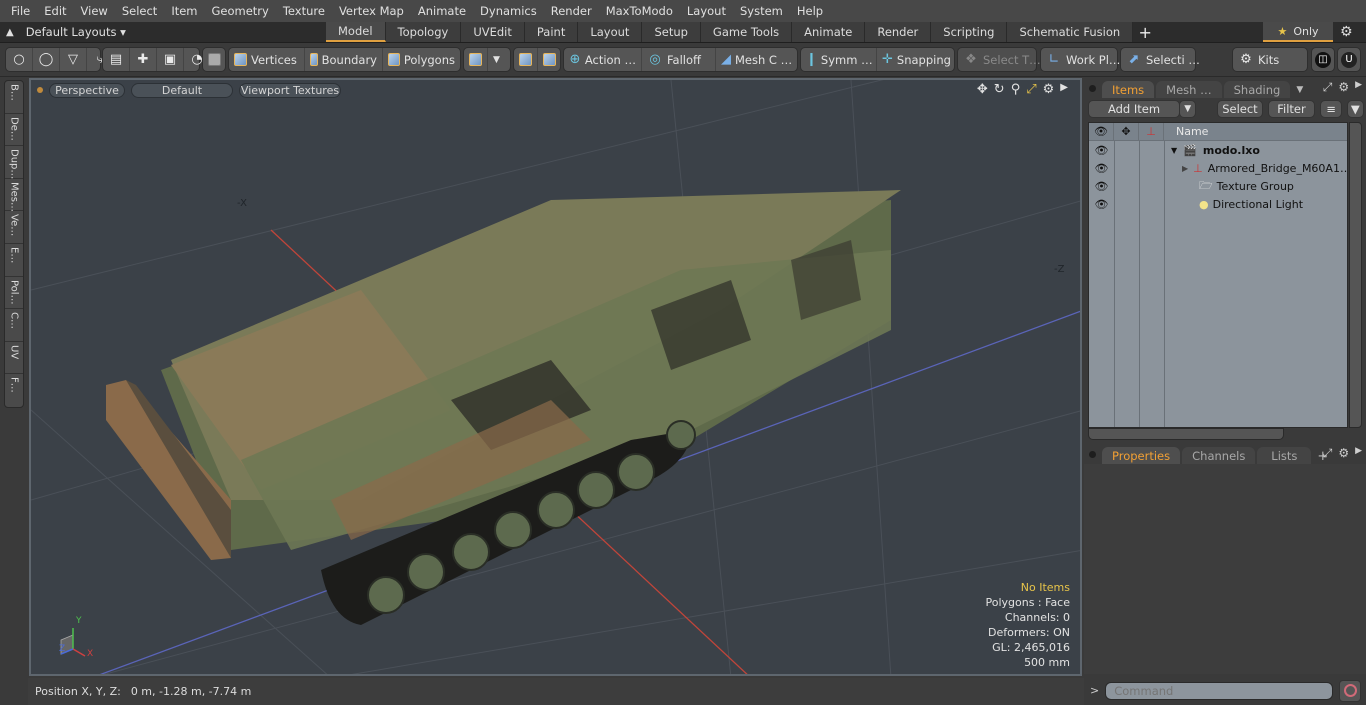  Describe the element at coordinates (344, 59) in the screenshot. I see `boundary-button: Boundary` at that location.